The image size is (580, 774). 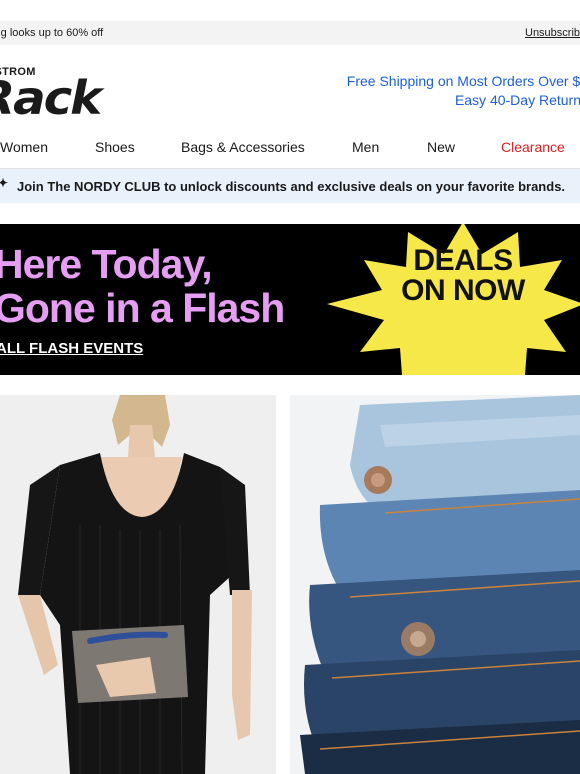 What do you see at coordinates (365, 147) in the screenshot?
I see `nav-item-men: Men` at bounding box center [365, 147].